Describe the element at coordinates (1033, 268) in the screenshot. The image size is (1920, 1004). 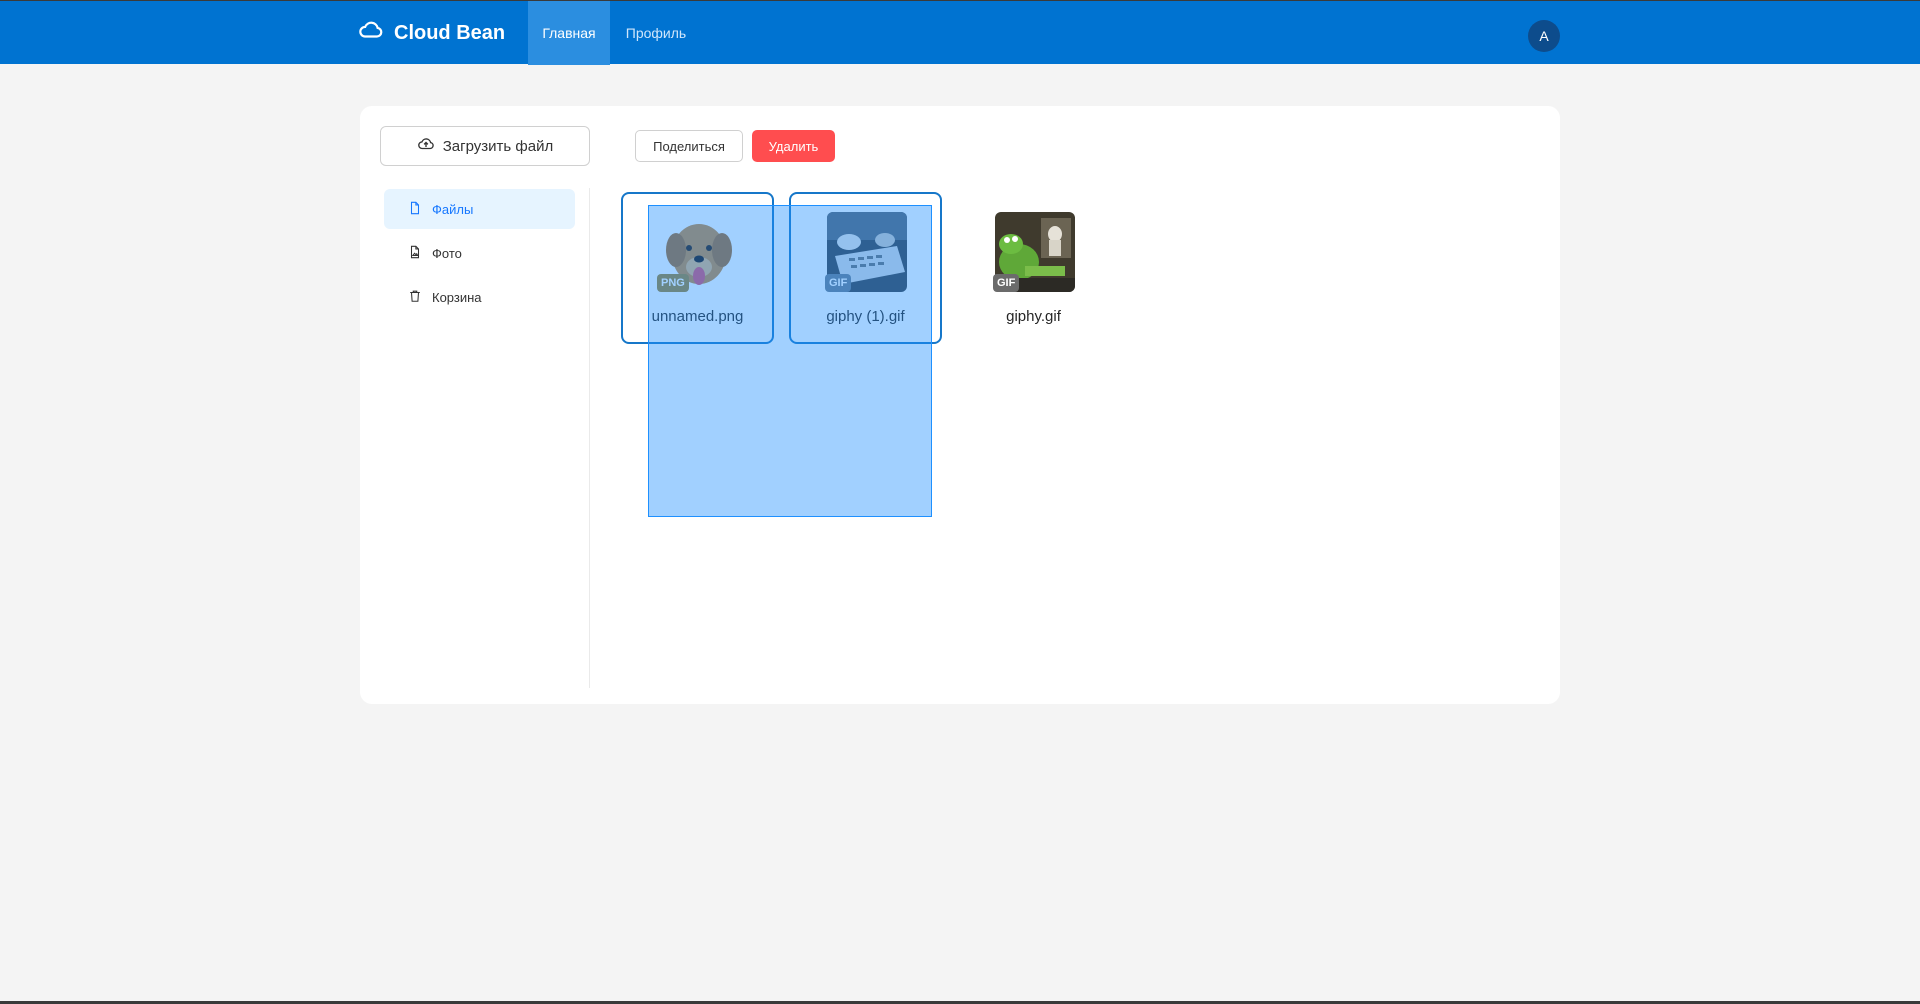
I see `file-tile: GIF giphy.gif` at that location.